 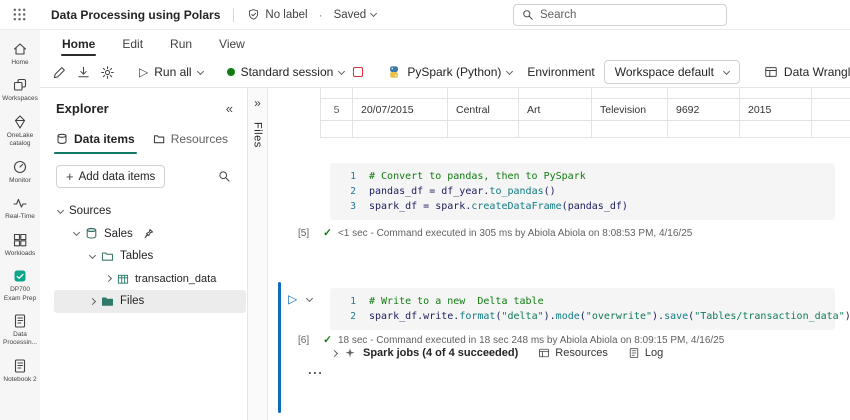 I want to click on run-all-label: Run all, so click(x=173, y=72).